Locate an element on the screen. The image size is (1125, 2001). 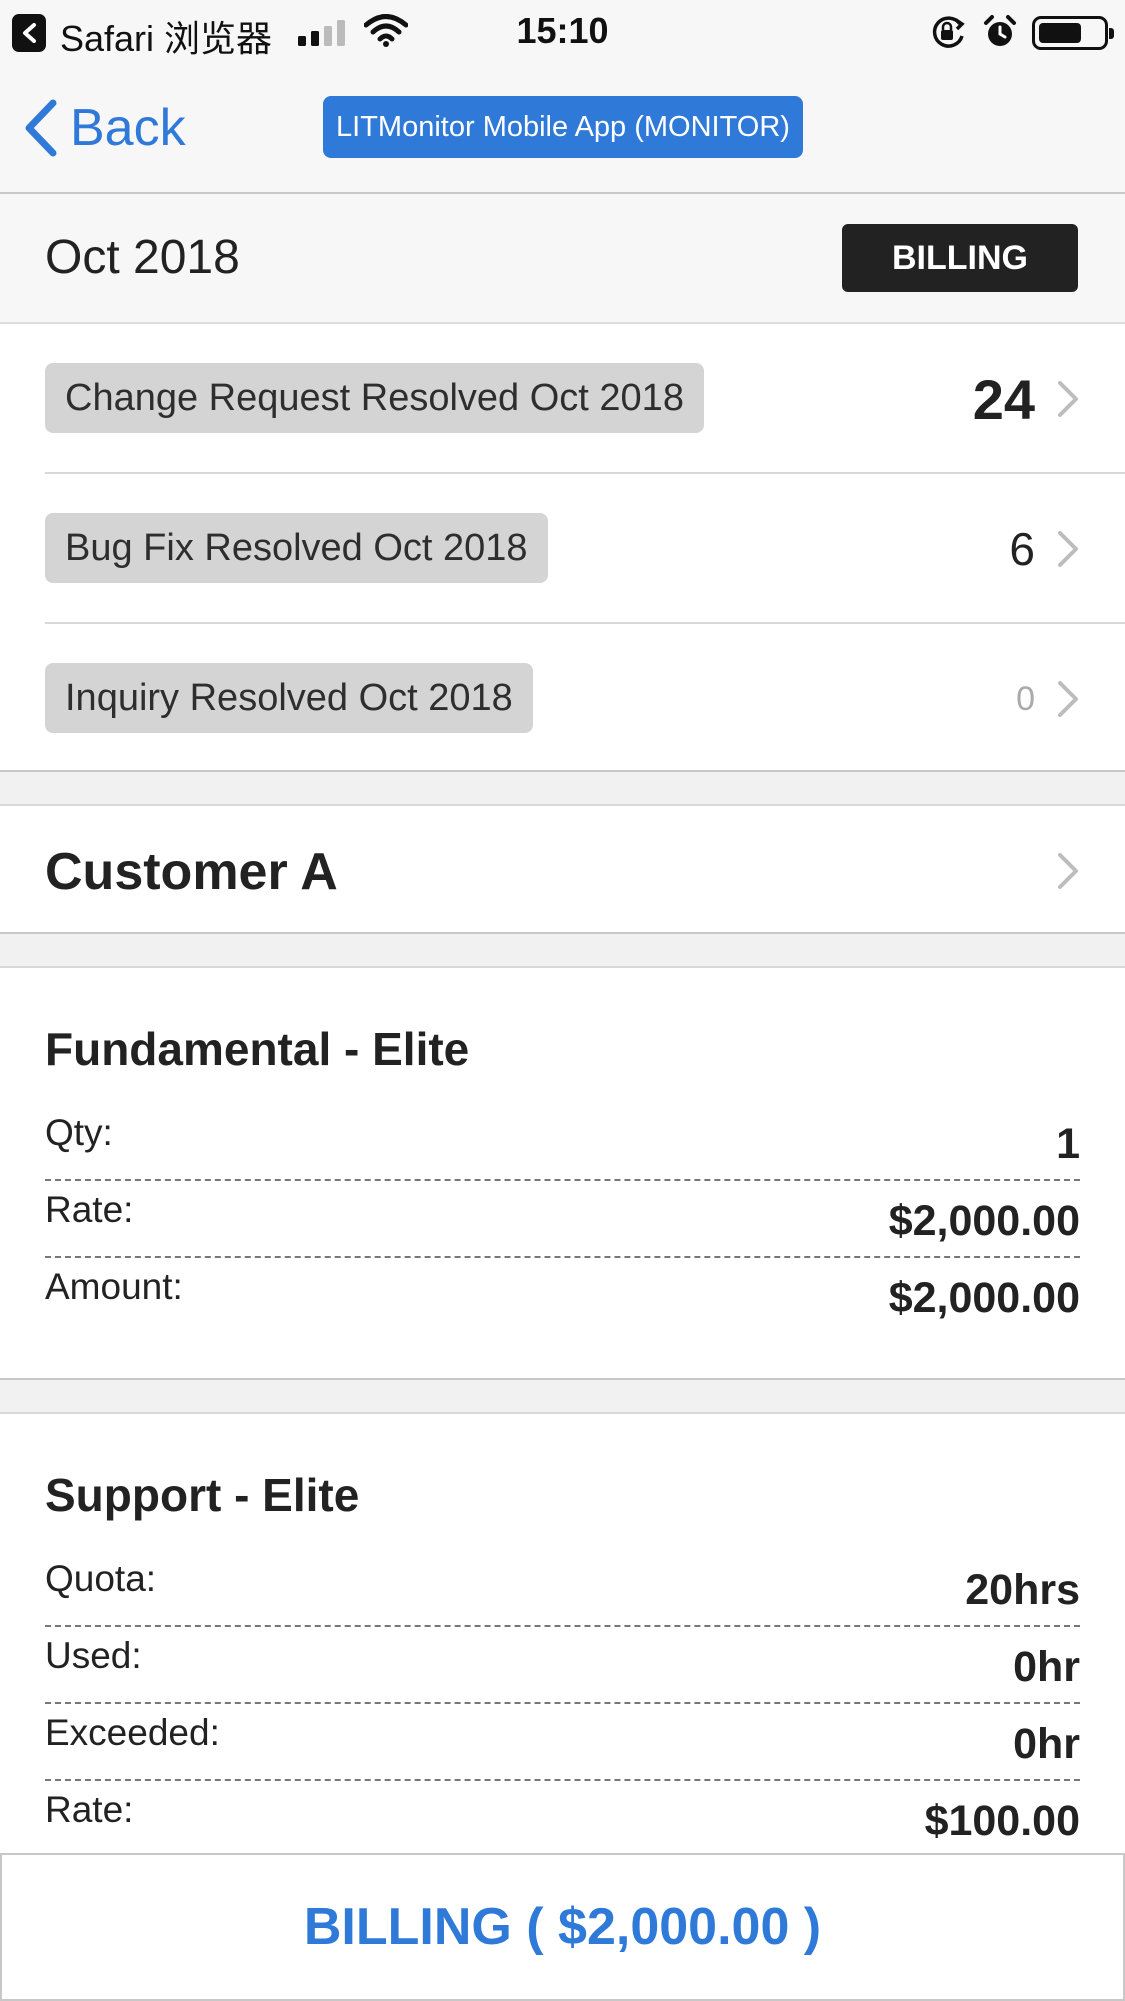
rate-value: $2,000.00 is located at coordinates (984, 1221).